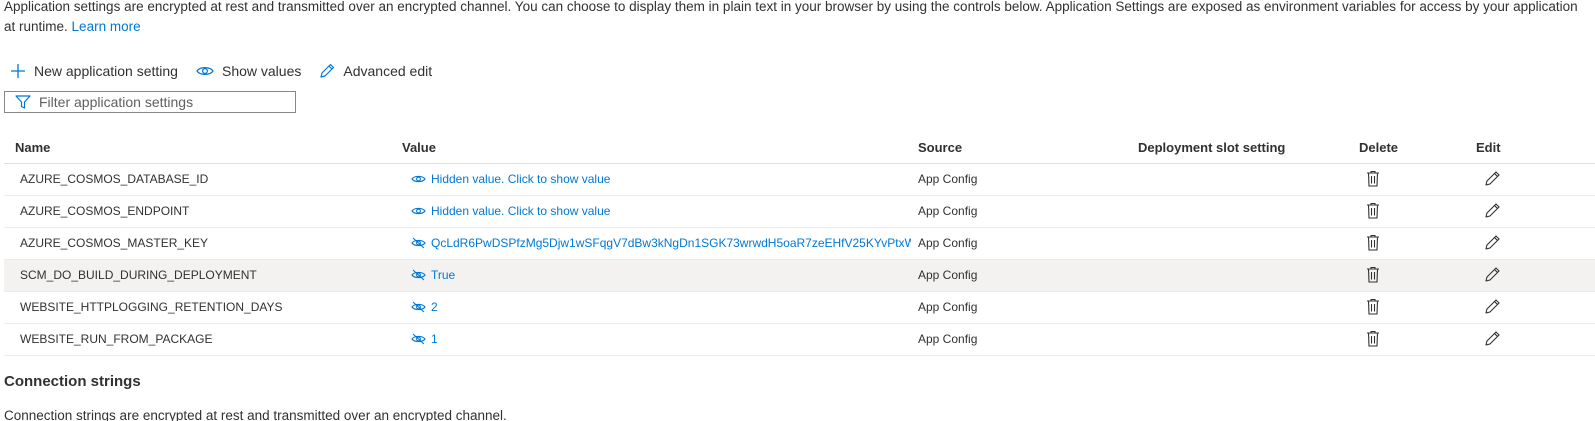  Describe the element at coordinates (18, 71) in the screenshot. I see `plus-icon` at that location.